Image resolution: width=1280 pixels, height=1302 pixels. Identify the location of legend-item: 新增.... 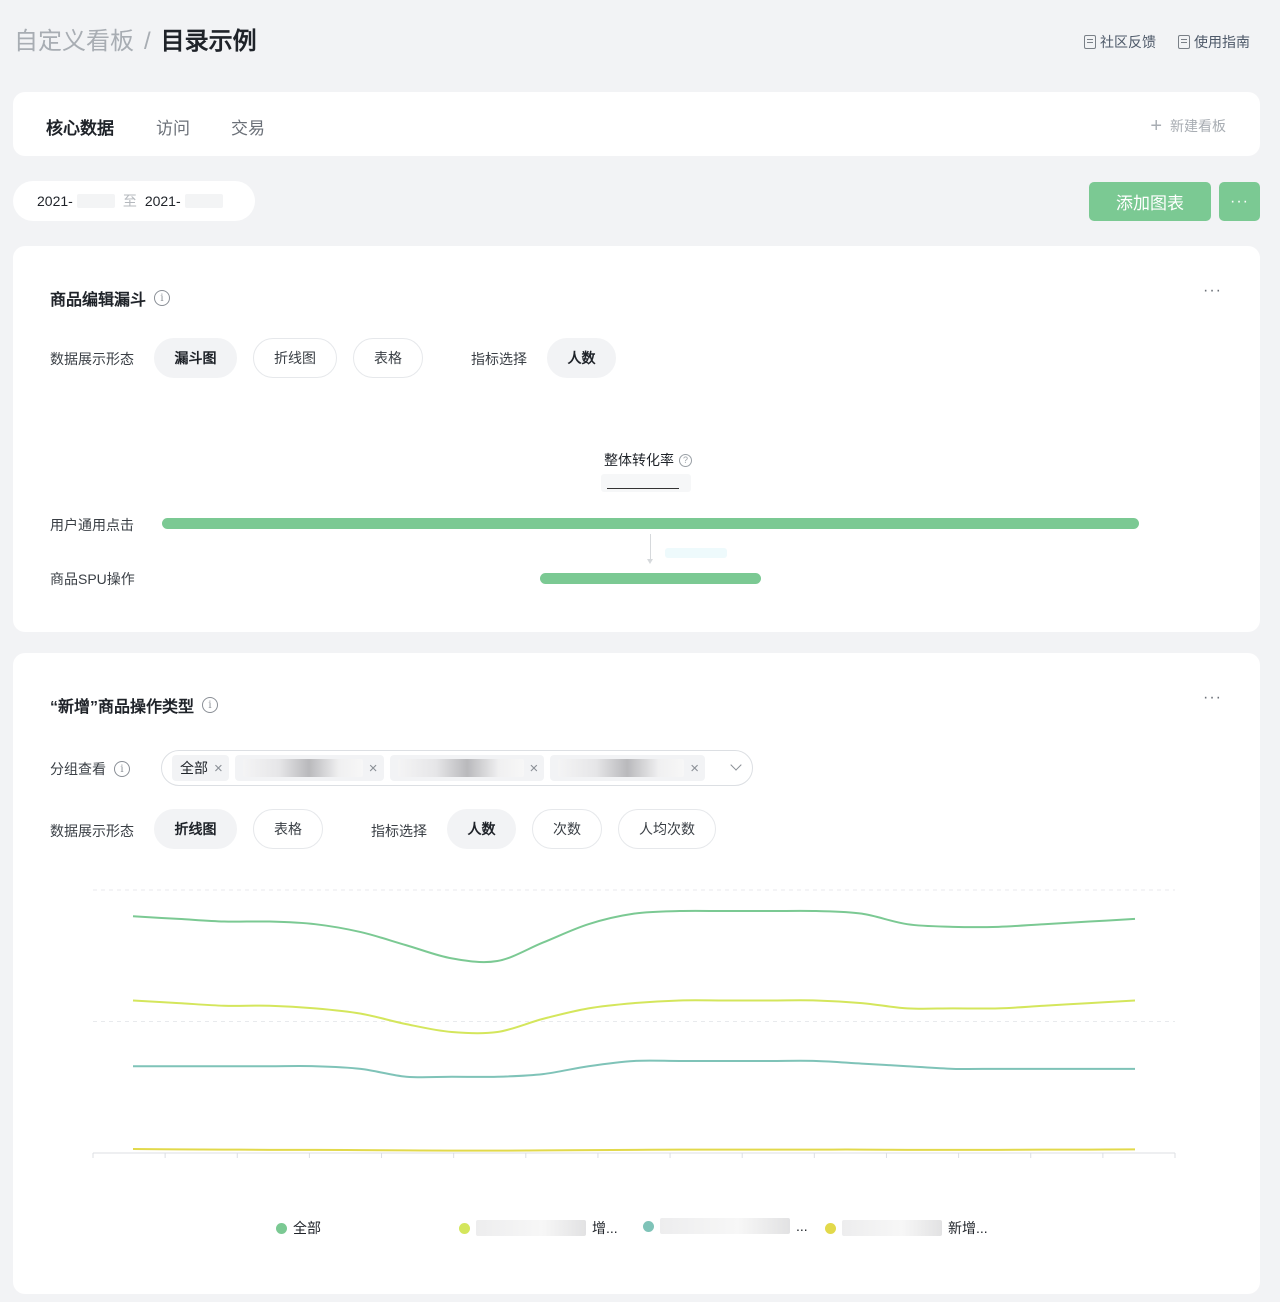
(906, 1228).